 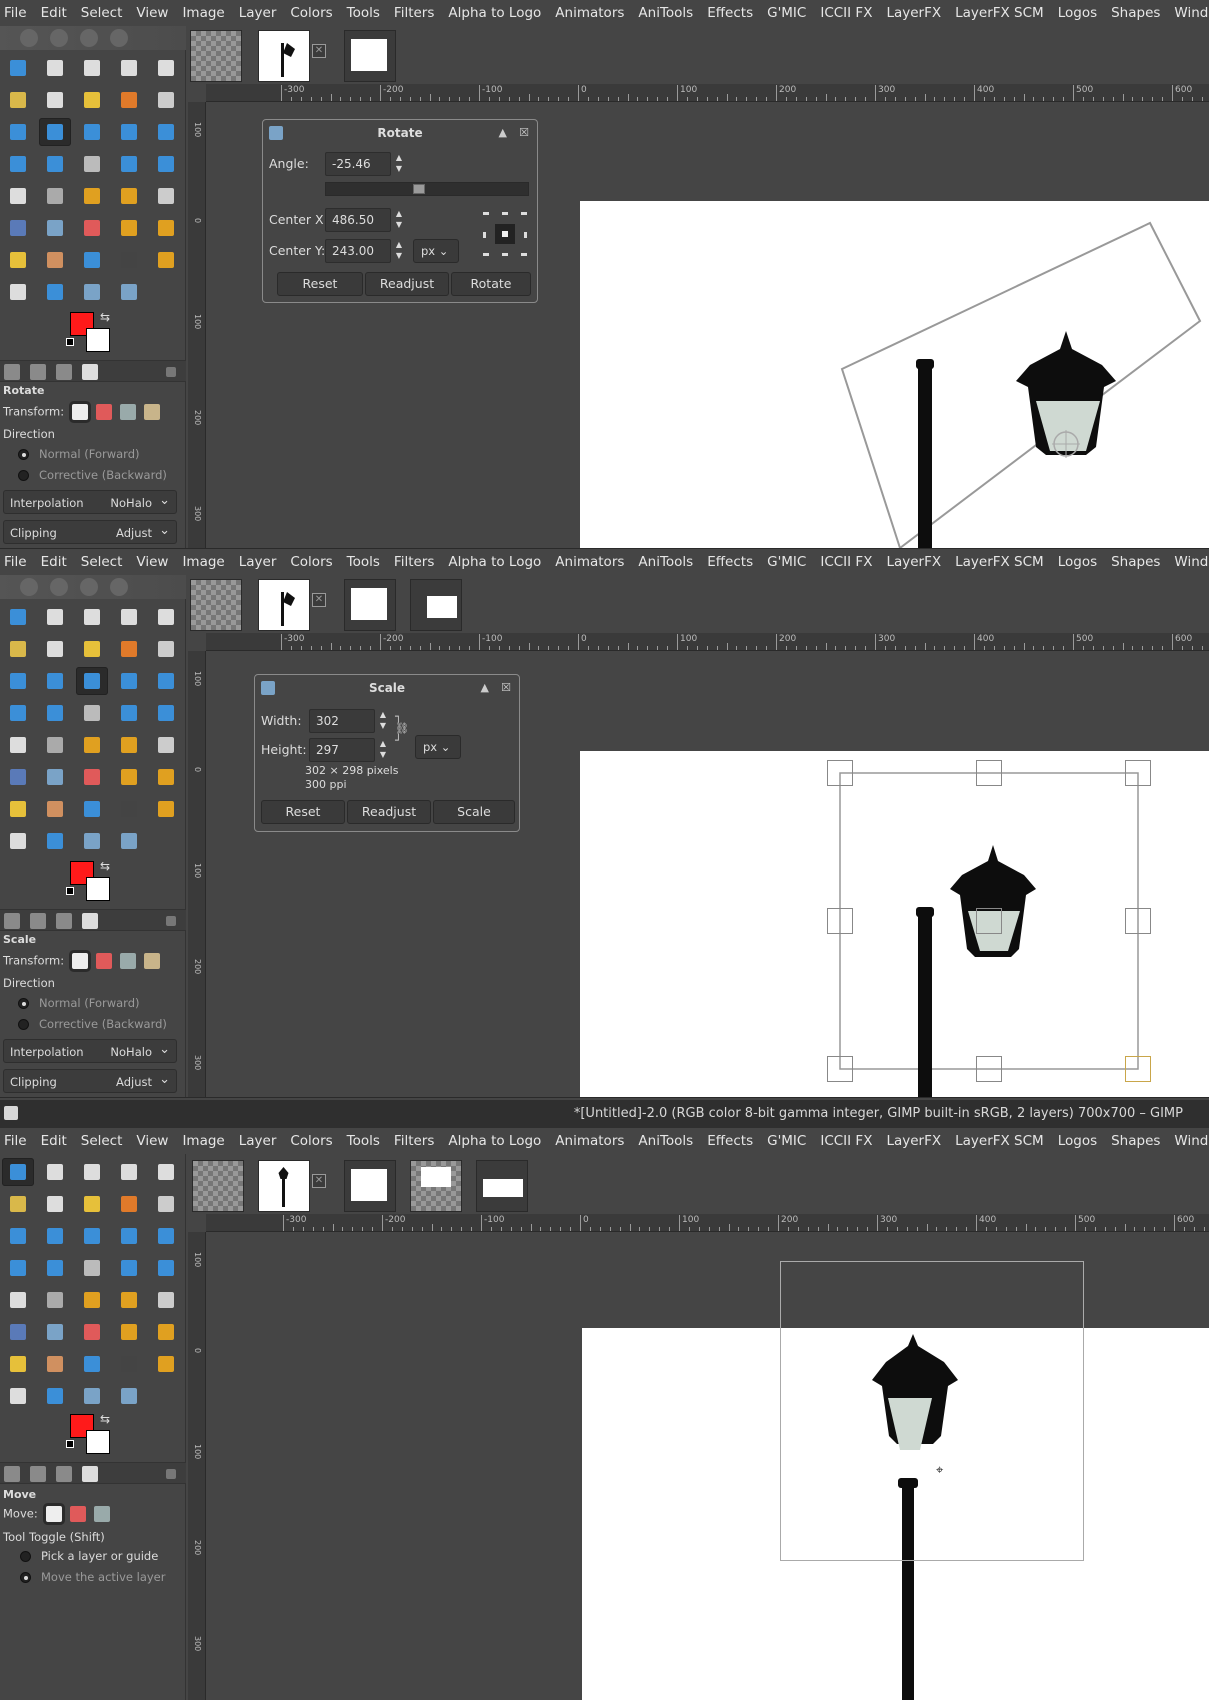 What do you see at coordinates (730, 562) in the screenshot?
I see `menu-effects: Effects` at bounding box center [730, 562].